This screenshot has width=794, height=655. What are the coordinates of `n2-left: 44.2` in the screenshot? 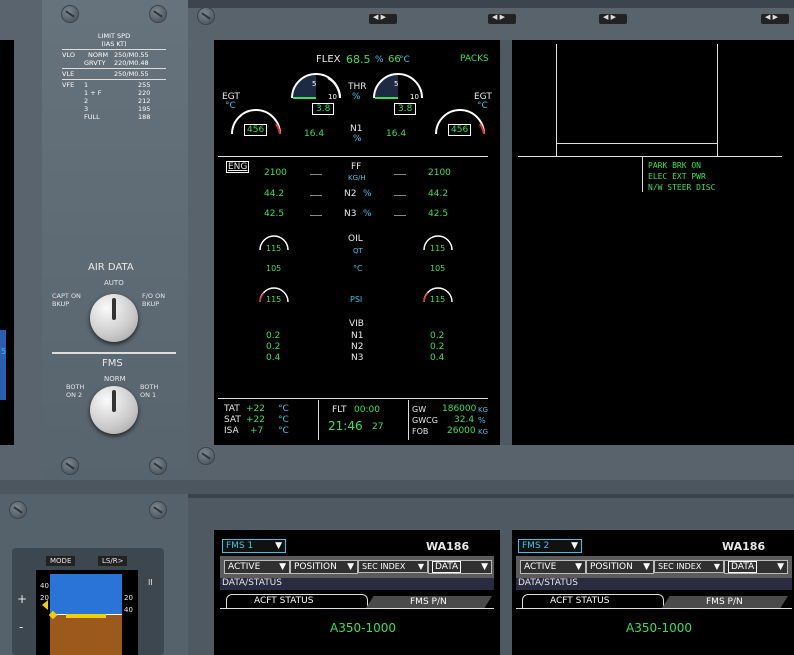 It's located at (274, 194).